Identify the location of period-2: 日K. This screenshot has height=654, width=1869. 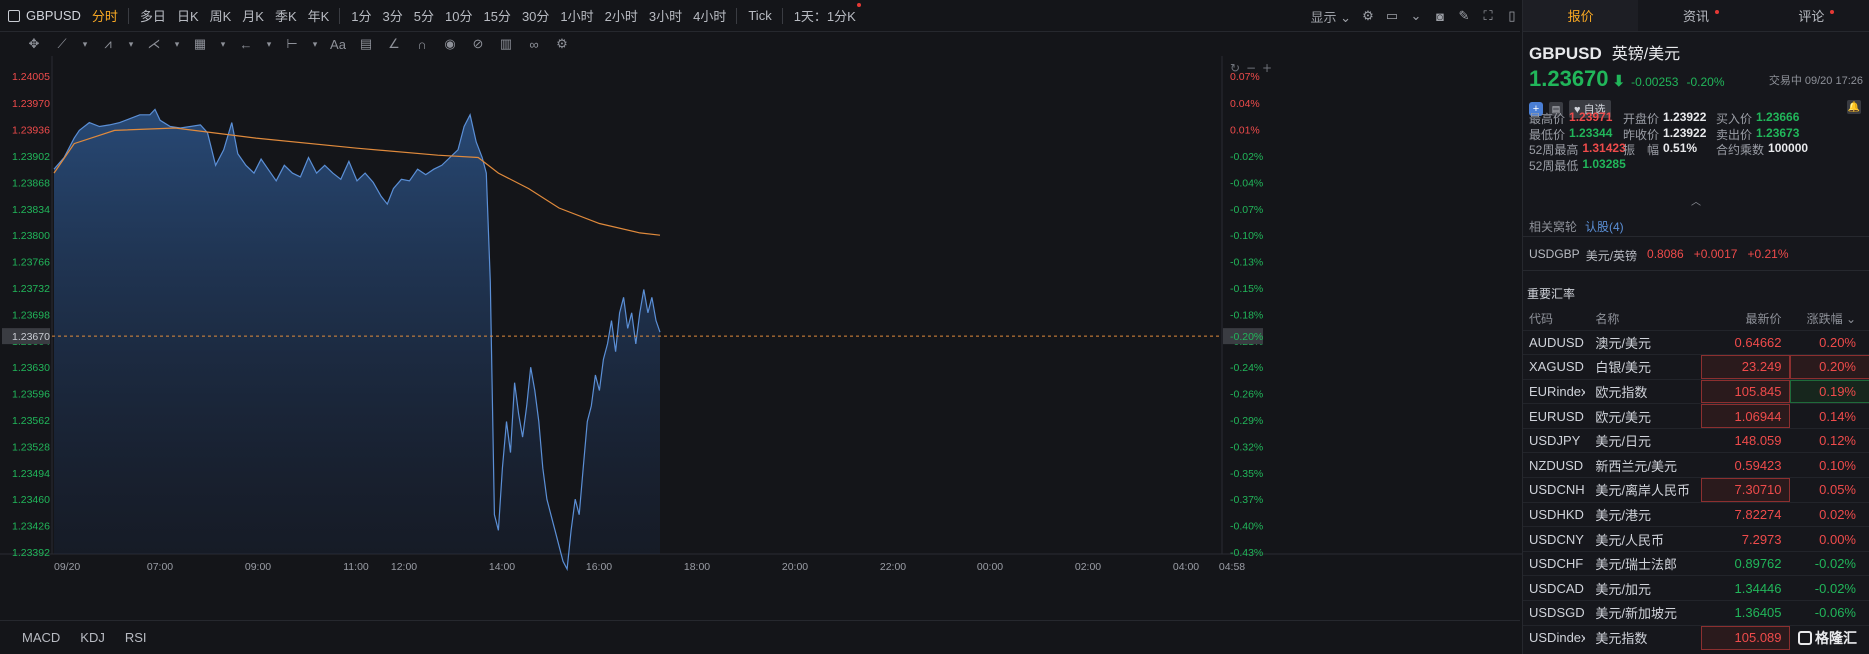
(188, 15).